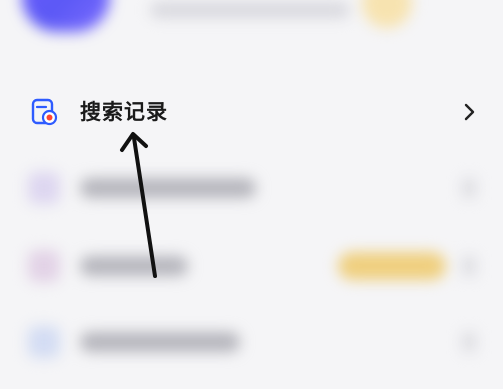 This screenshot has height=389, width=503. What do you see at coordinates (66, 16) in the screenshot?
I see `avatar` at bounding box center [66, 16].